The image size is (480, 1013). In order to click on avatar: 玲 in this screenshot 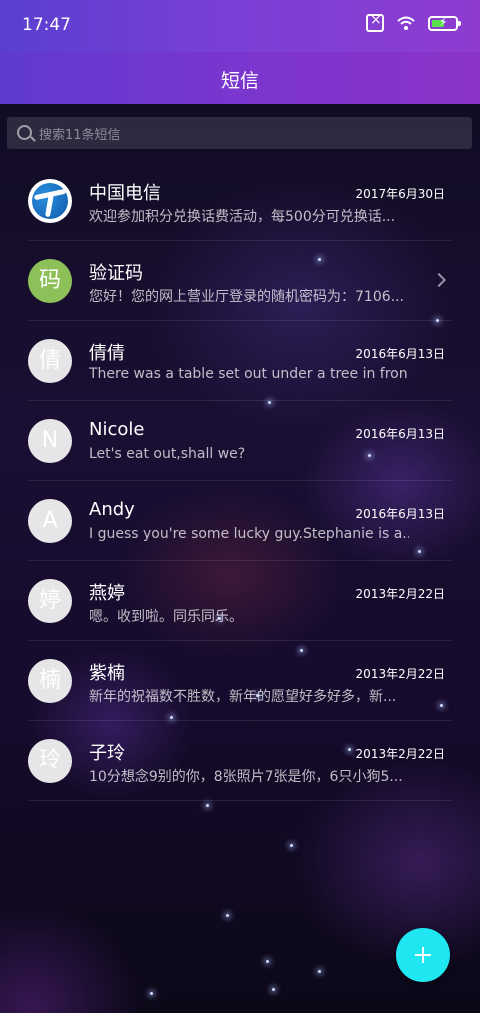, I will do `click(50, 761)`.